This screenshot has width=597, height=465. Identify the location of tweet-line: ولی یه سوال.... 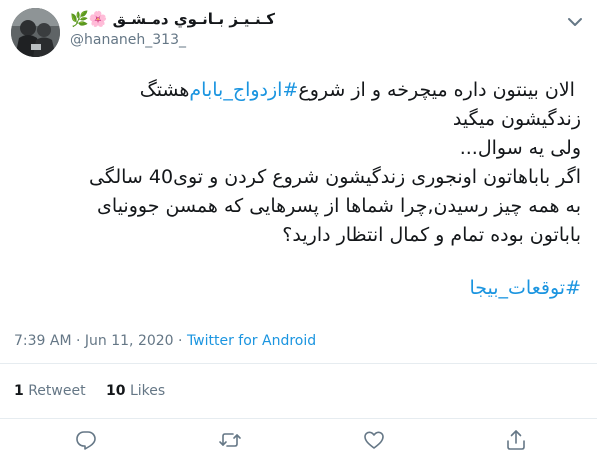
(520, 148).